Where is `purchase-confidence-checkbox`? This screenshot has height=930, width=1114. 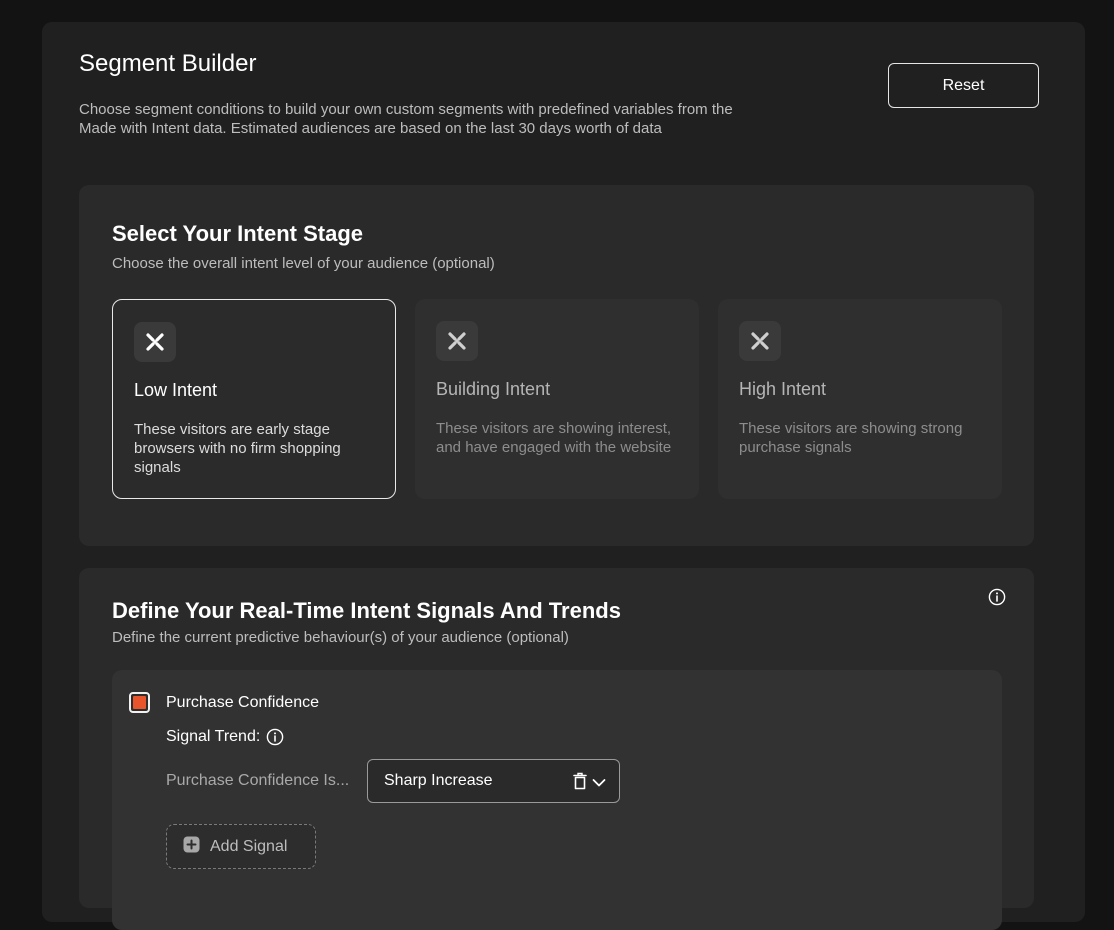
purchase-confidence-checkbox is located at coordinates (139, 702).